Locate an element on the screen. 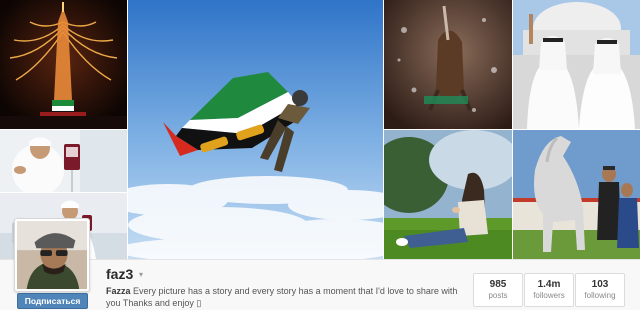  posts-value: 985 is located at coordinates (498, 284).